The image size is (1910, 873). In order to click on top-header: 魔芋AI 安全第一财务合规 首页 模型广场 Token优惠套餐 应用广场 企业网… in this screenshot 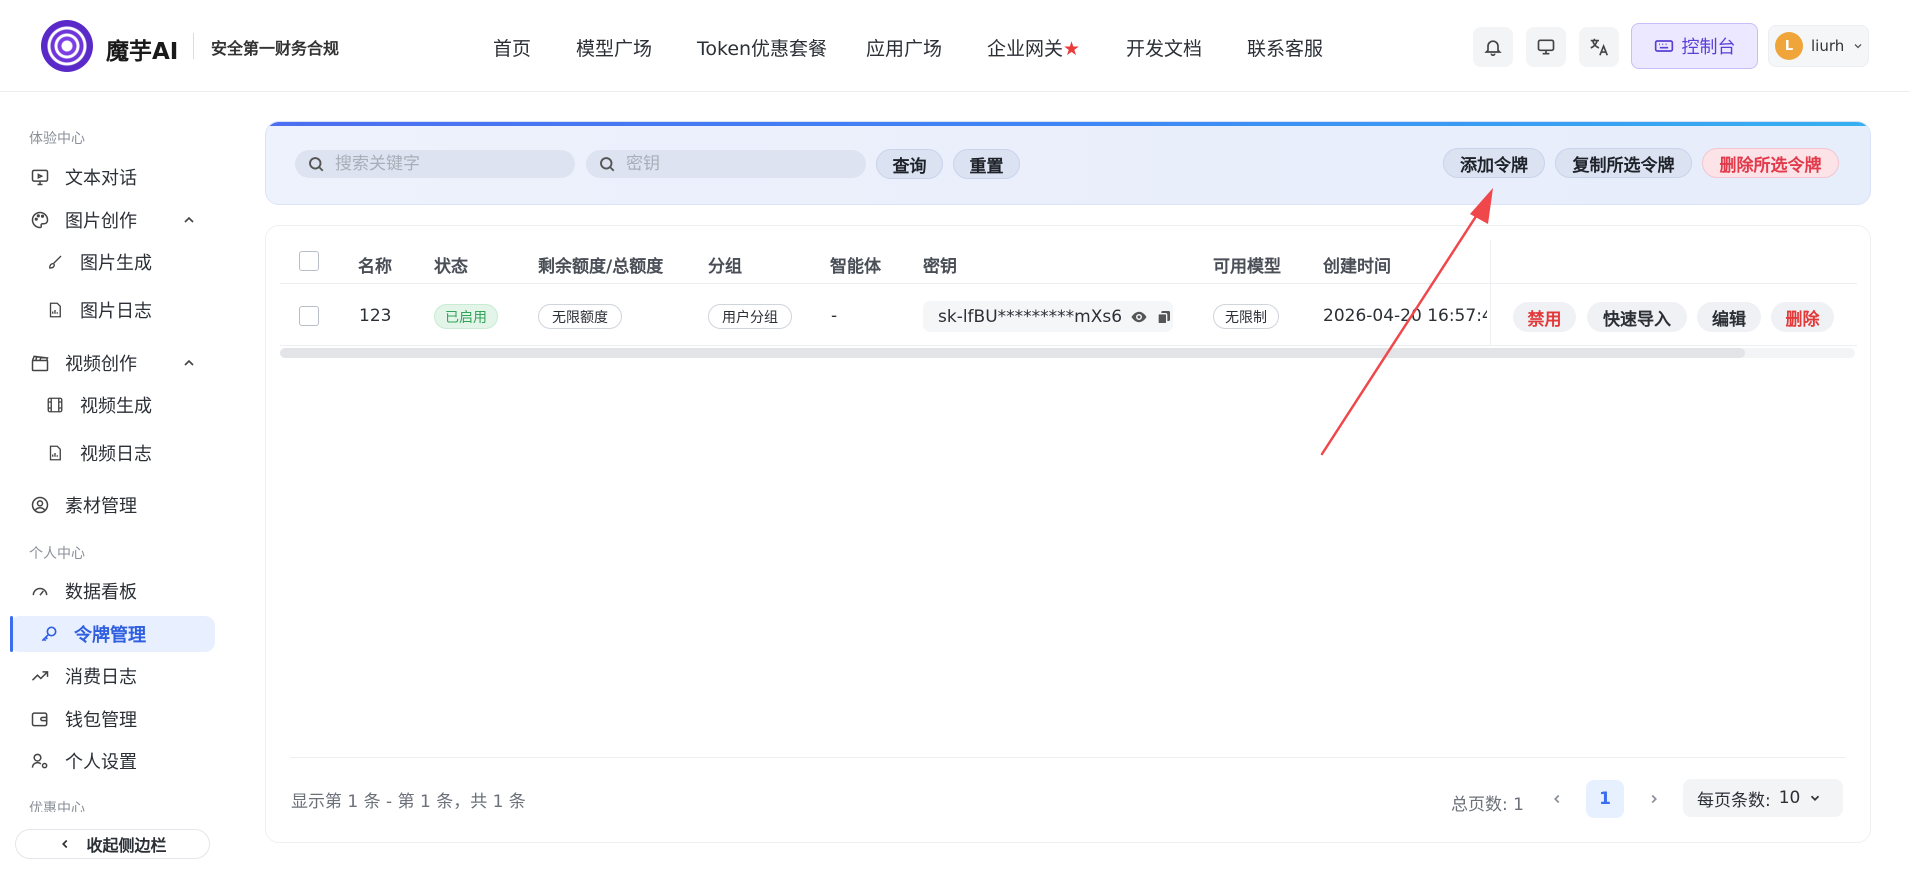, I will do `click(955, 46)`.